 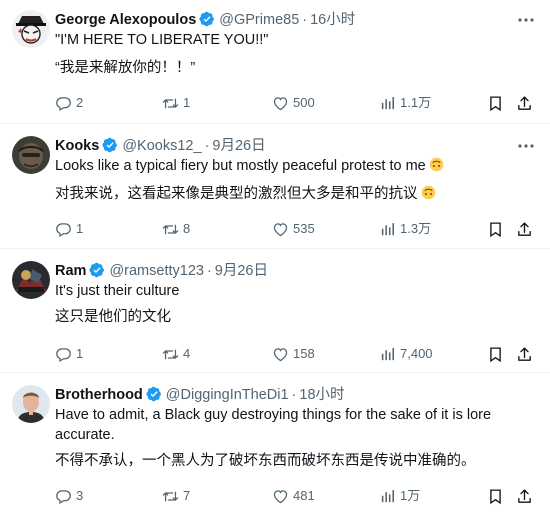 I want to click on retweet-count: 7, so click(x=187, y=495).